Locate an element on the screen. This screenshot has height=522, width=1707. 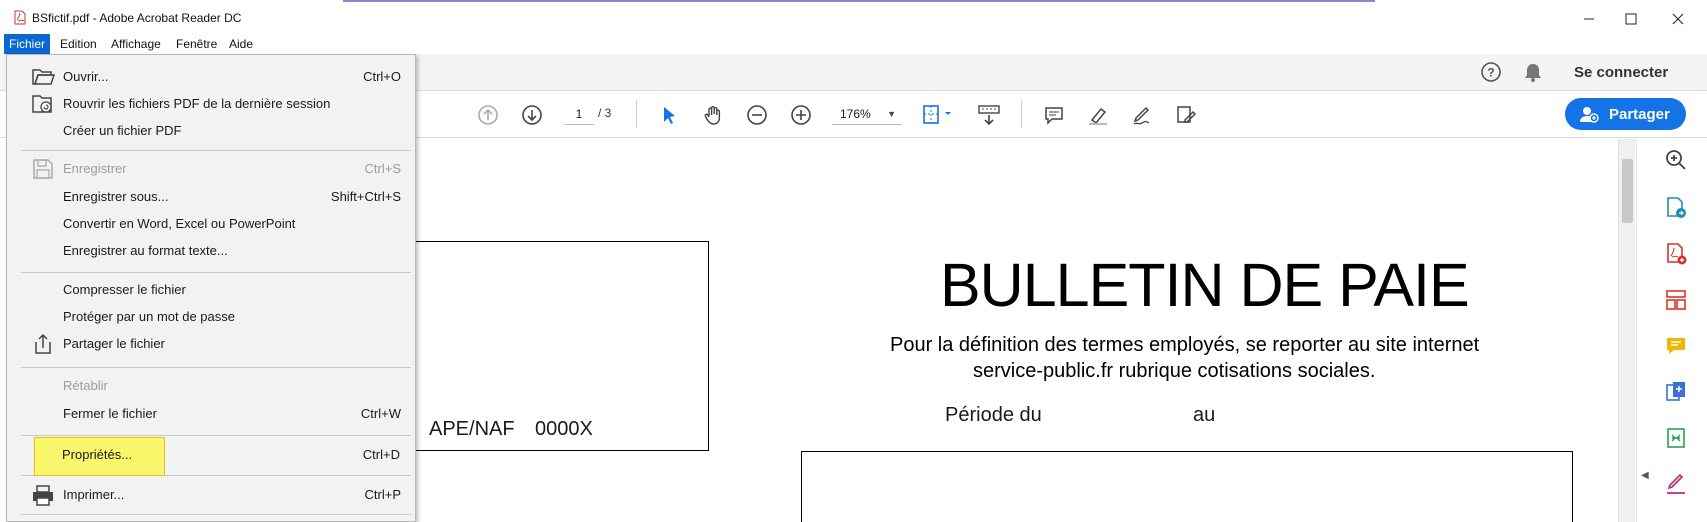
comment-button is located at coordinates (1054, 115).